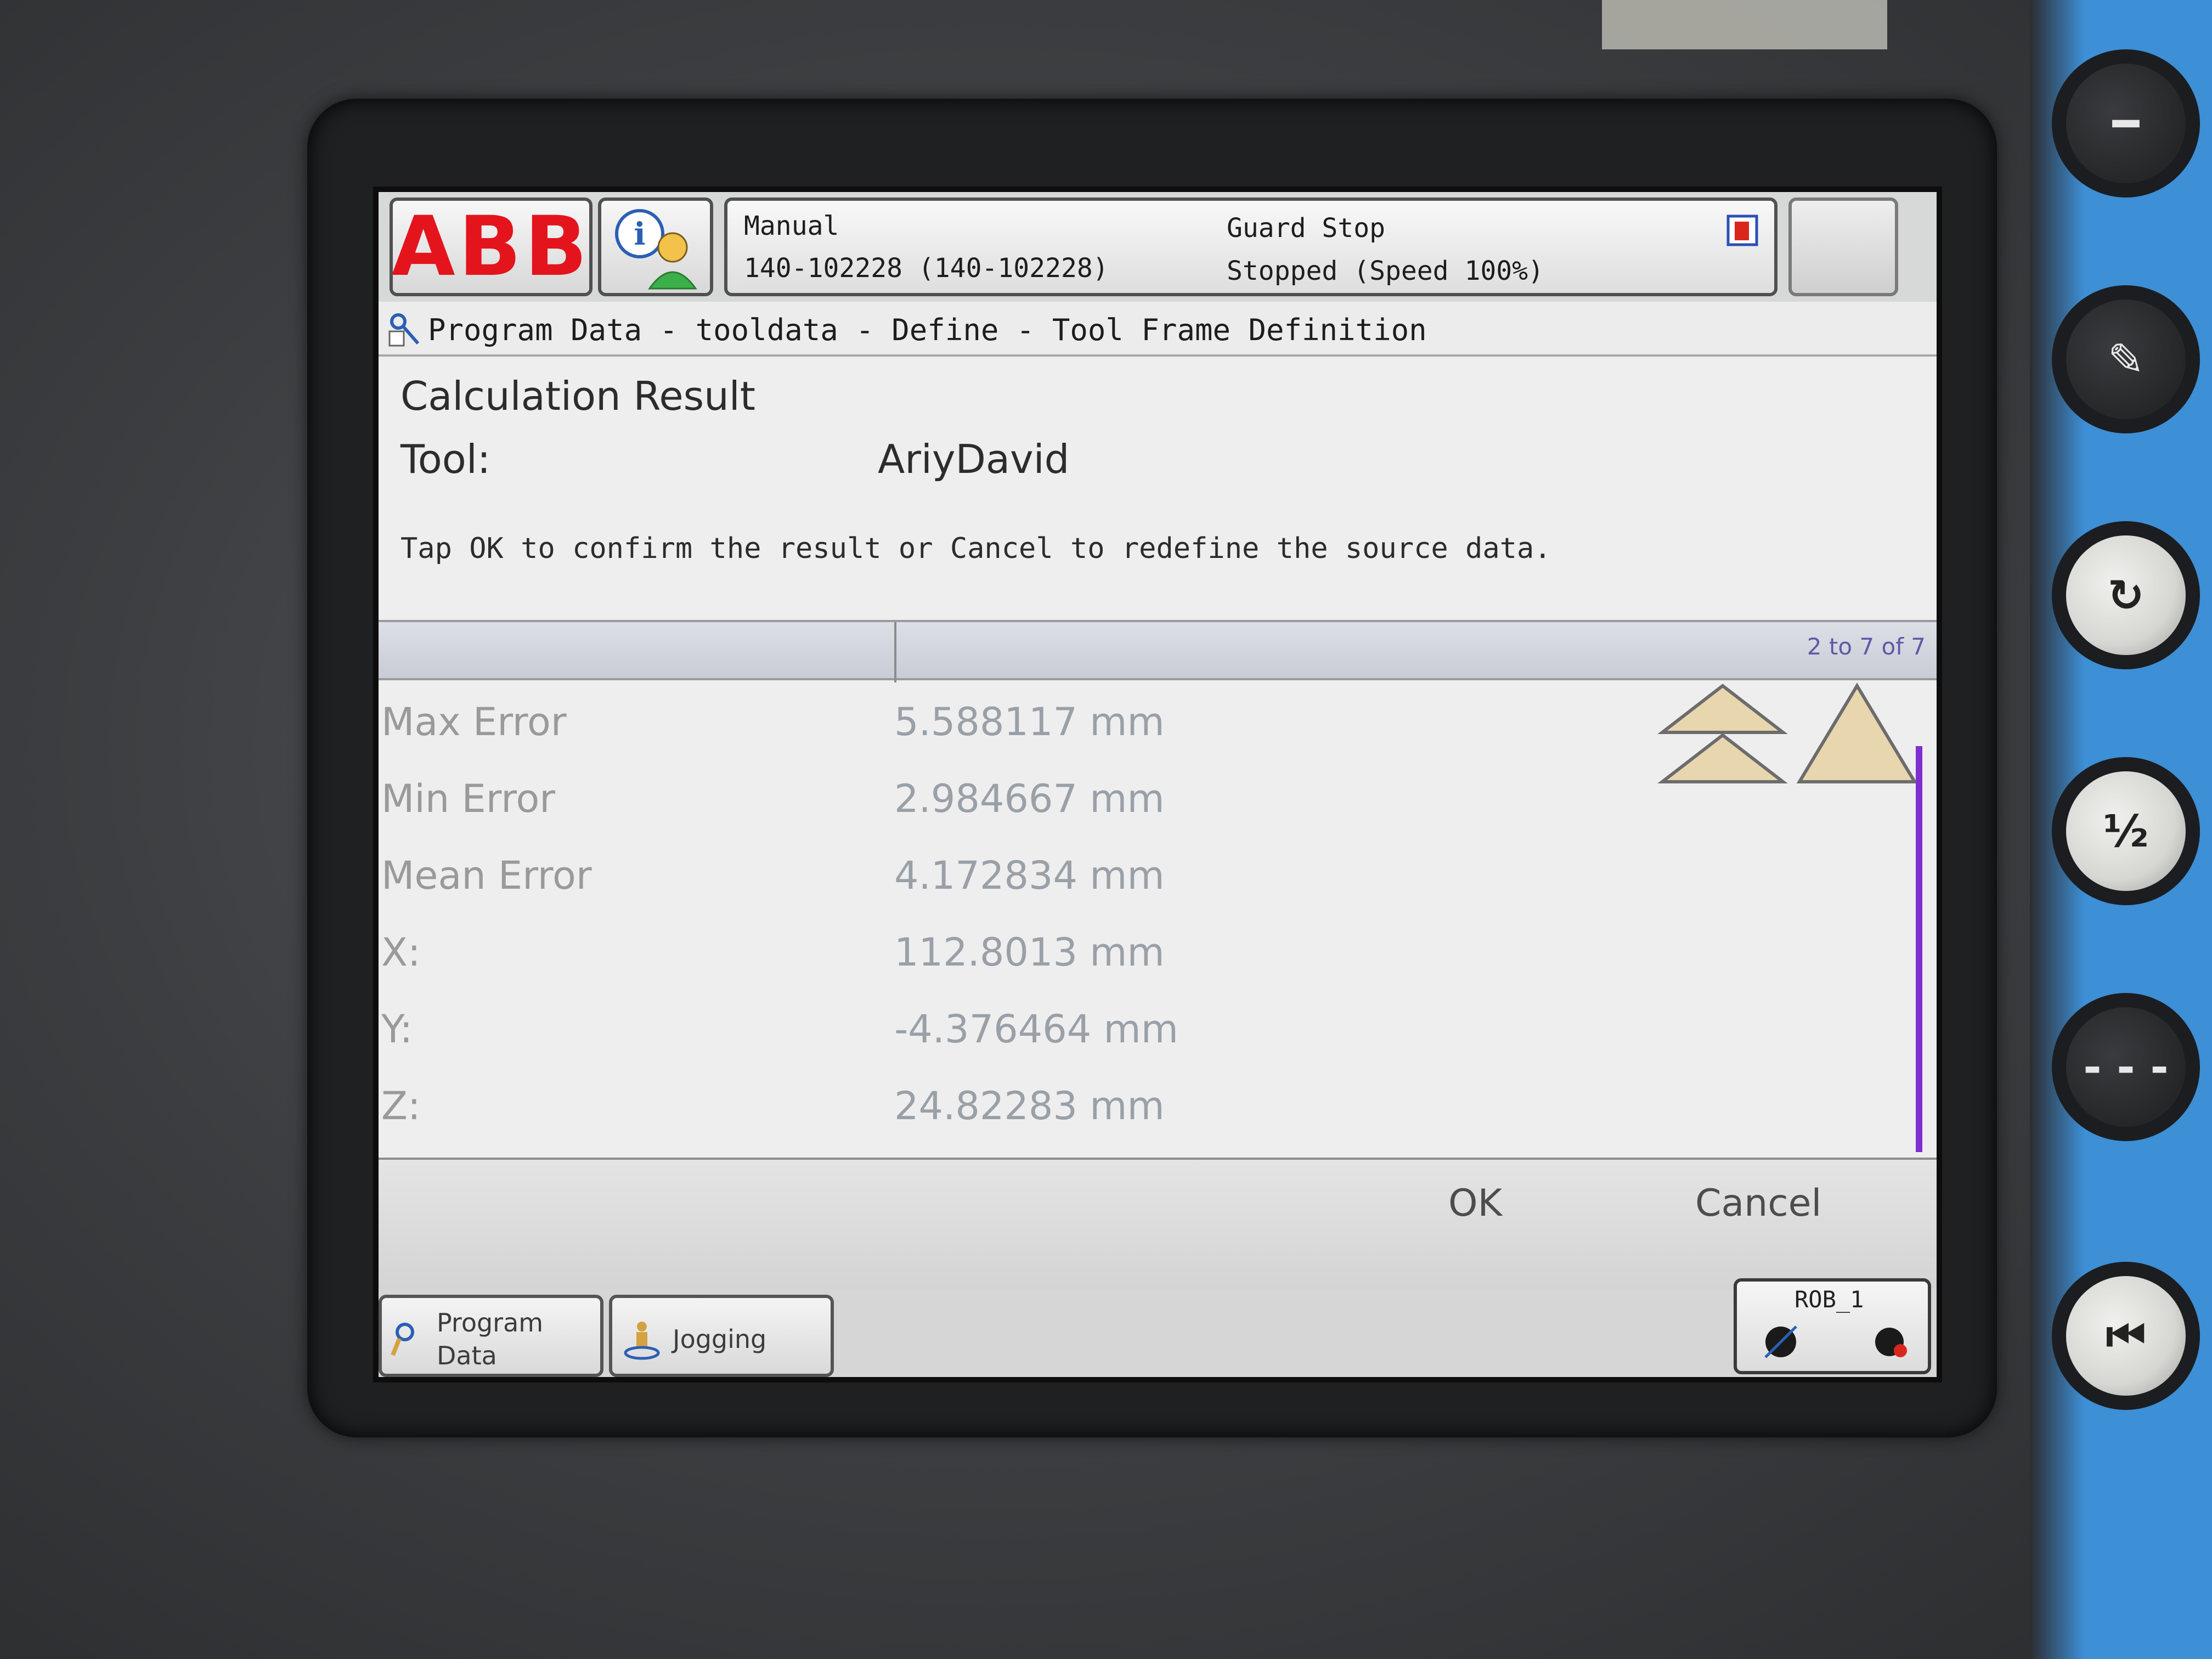 The image size is (2212, 1659). What do you see at coordinates (974, 459) in the screenshot?
I see `tool-name: AriyDavid` at bounding box center [974, 459].